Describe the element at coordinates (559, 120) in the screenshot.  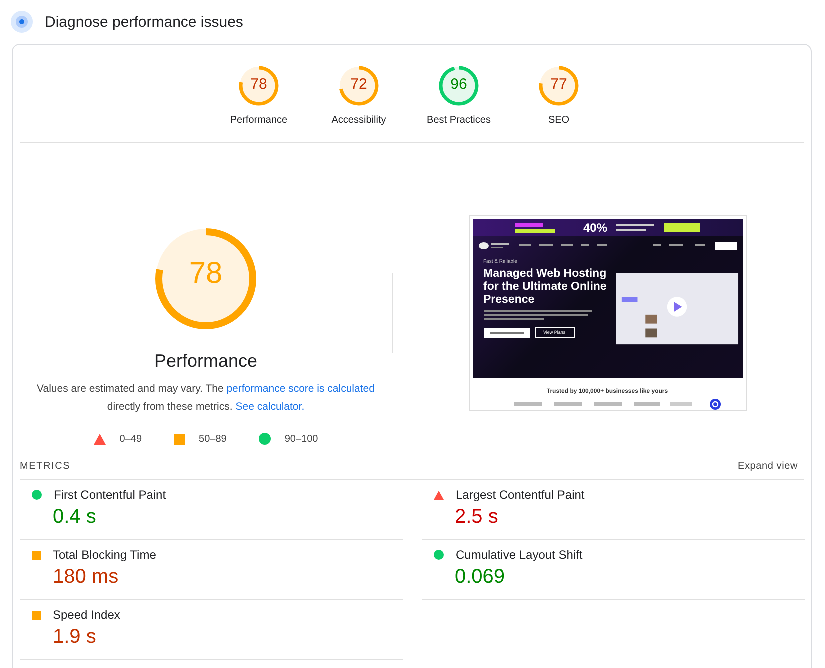
I see `category-label: SEO` at that location.